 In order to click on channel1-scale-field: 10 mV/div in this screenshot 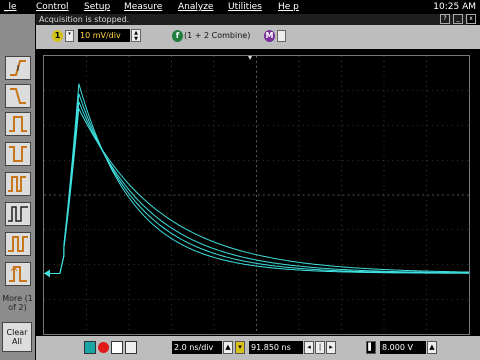, I will do `click(104, 35)`.